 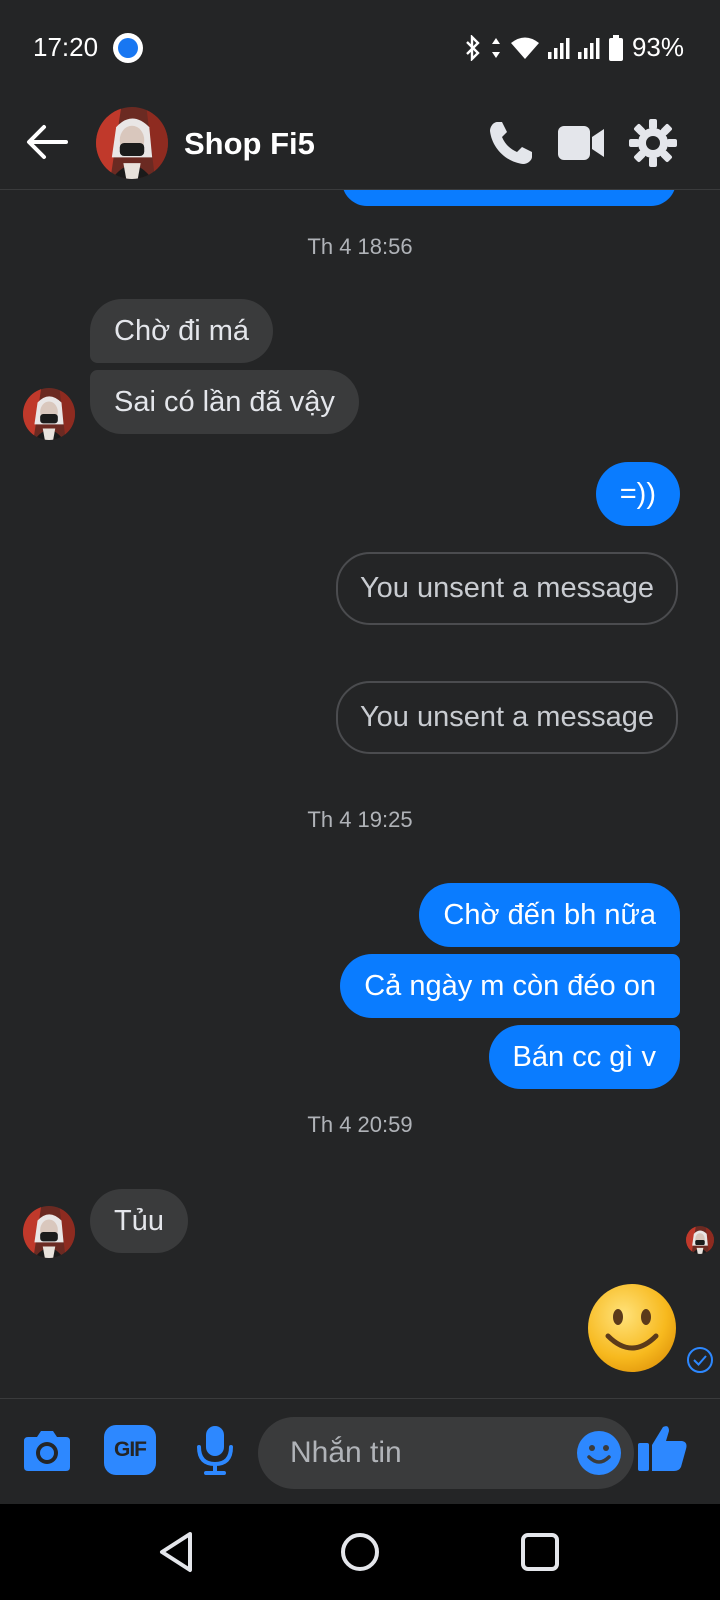 What do you see at coordinates (524, 48) in the screenshot?
I see `wifi-icon` at bounding box center [524, 48].